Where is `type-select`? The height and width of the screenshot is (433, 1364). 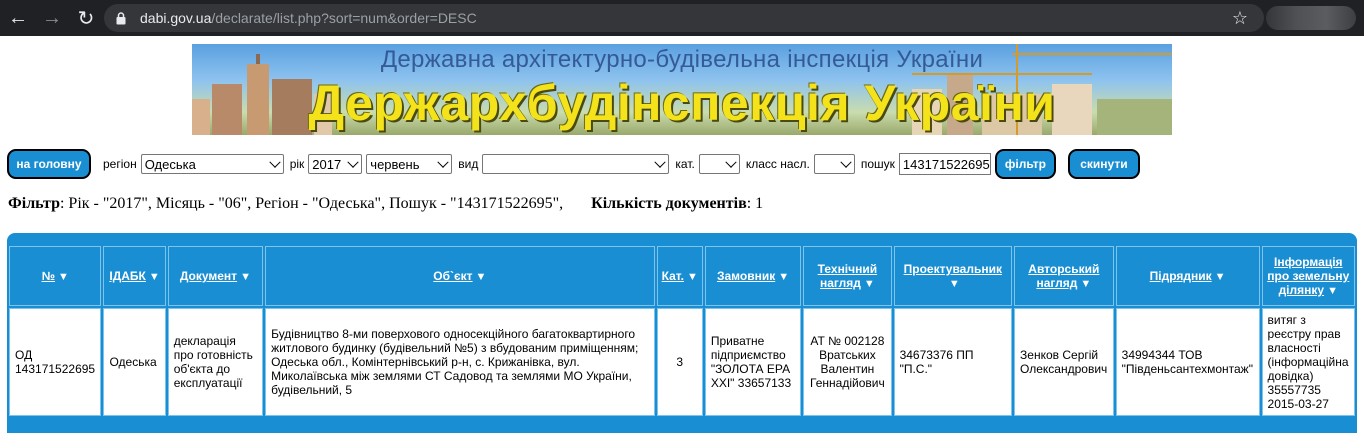 type-select is located at coordinates (576, 164).